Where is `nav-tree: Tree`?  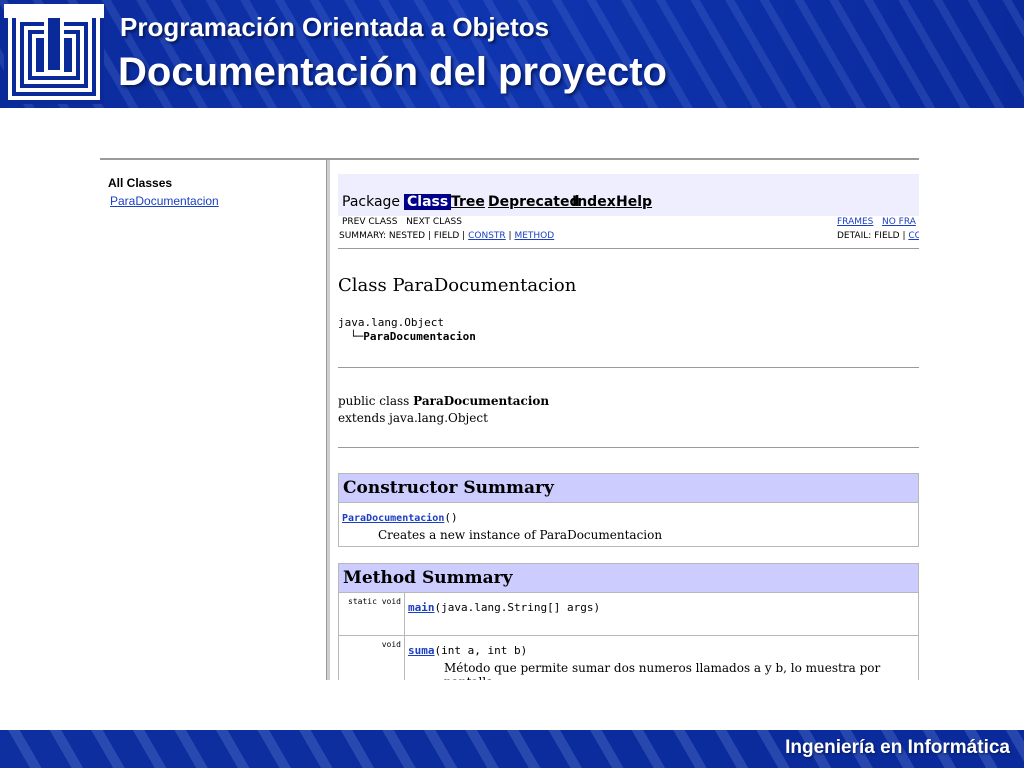
nav-tree: Tree is located at coordinates (468, 202).